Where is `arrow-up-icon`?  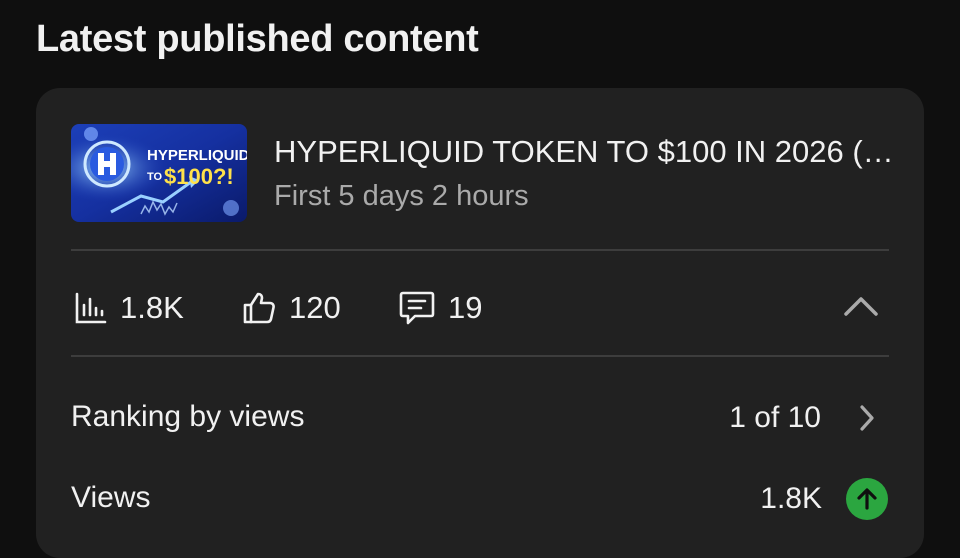 arrow-up-icon is located at coordinates (867, 499).